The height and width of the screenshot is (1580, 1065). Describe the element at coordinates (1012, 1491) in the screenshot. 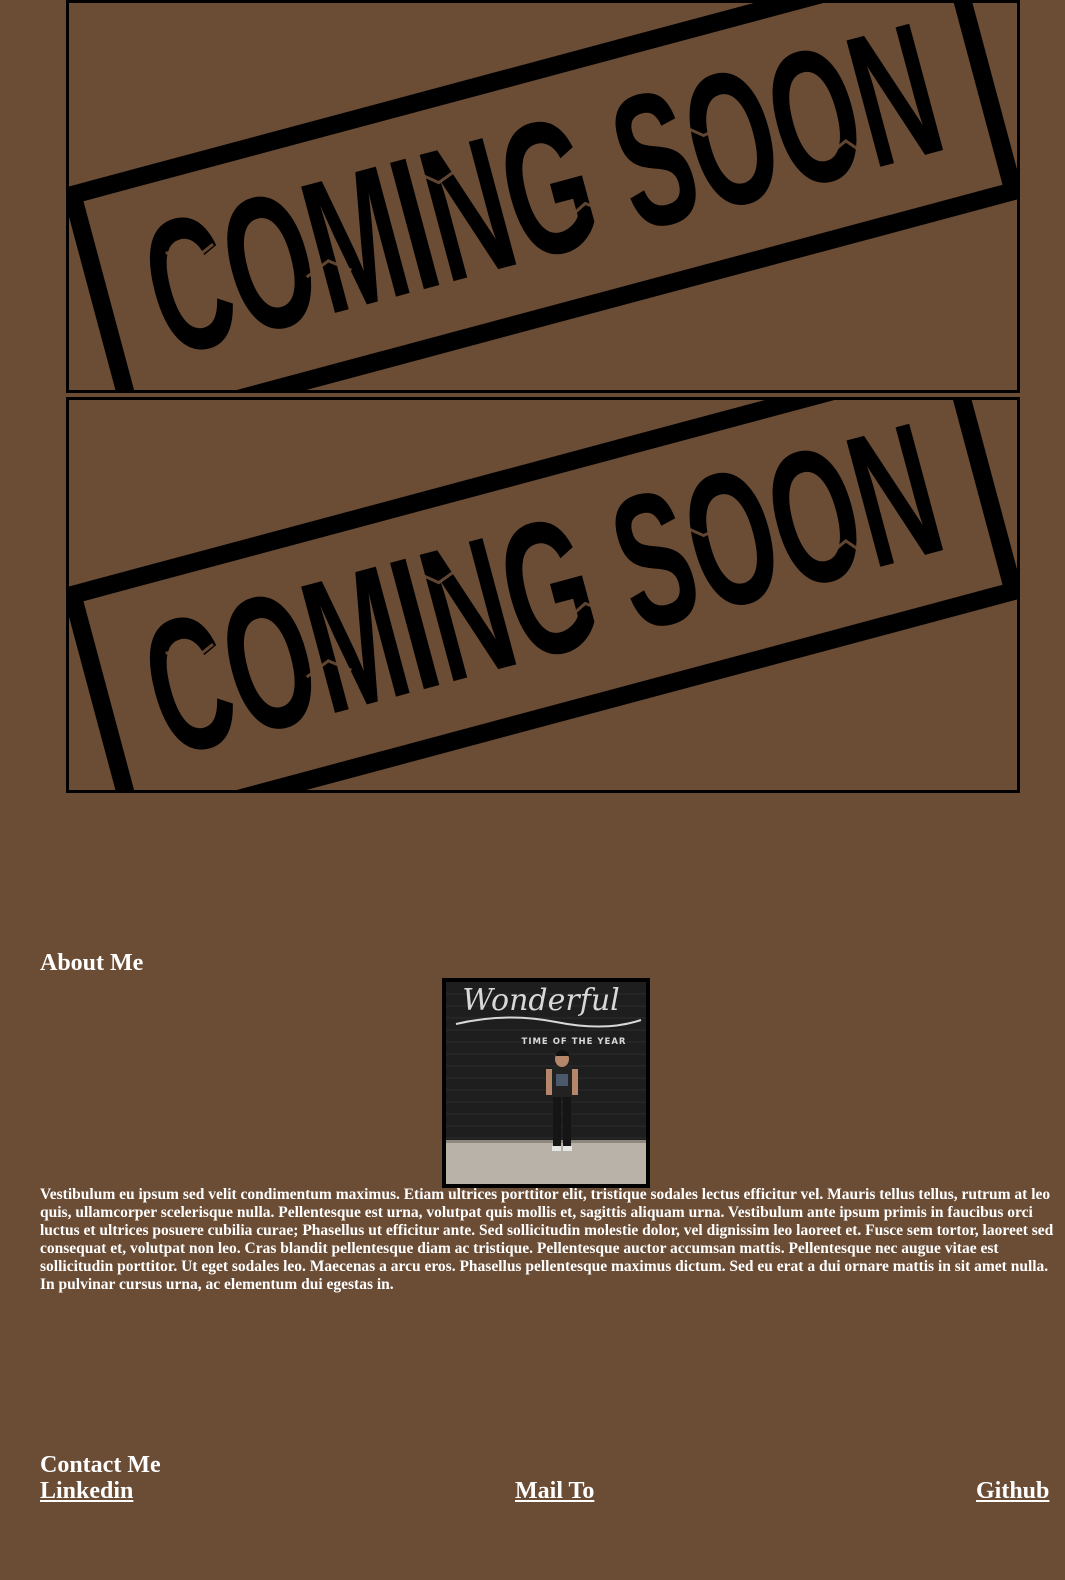

I see `github-link: Github` at that location.